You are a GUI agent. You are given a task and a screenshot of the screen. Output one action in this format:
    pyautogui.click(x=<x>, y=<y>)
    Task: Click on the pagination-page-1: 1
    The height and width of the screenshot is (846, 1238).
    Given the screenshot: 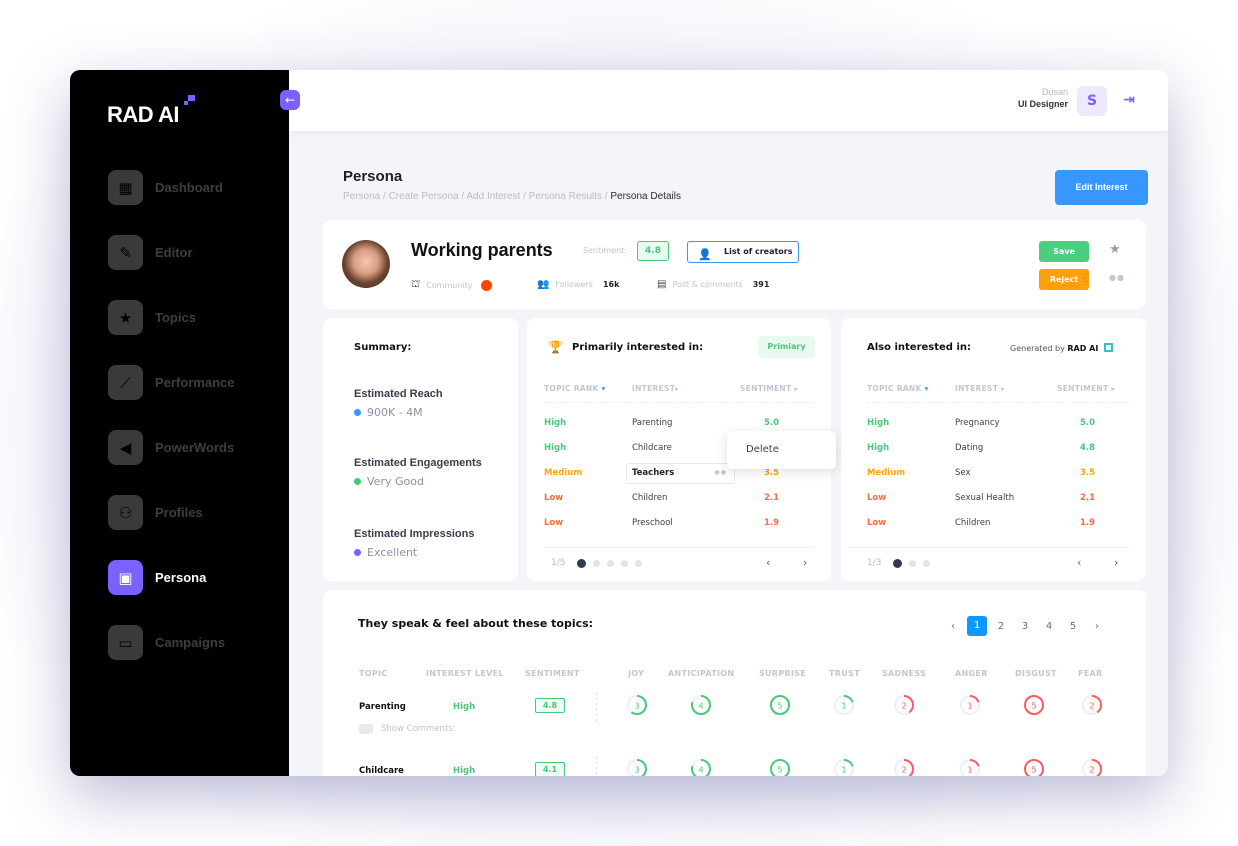 What is the action you would take?
    pyautogui.click(x=977, y=626)
    